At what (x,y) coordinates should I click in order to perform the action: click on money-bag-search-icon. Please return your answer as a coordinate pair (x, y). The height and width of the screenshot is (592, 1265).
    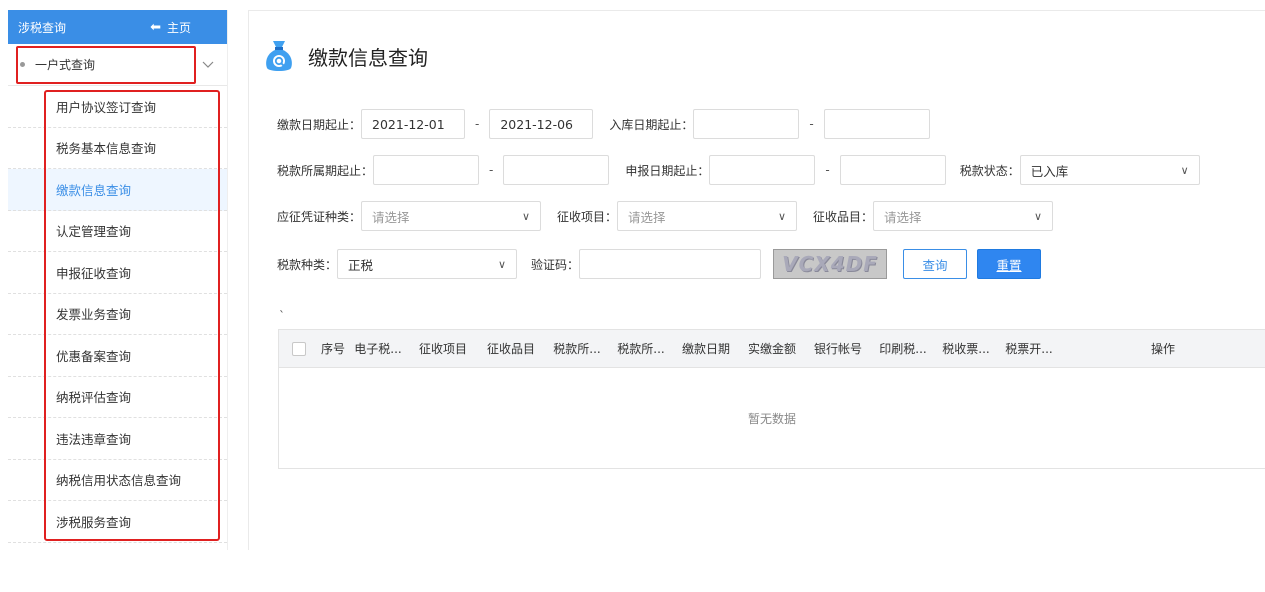
    Looking at the image, I should click on (279, 56).